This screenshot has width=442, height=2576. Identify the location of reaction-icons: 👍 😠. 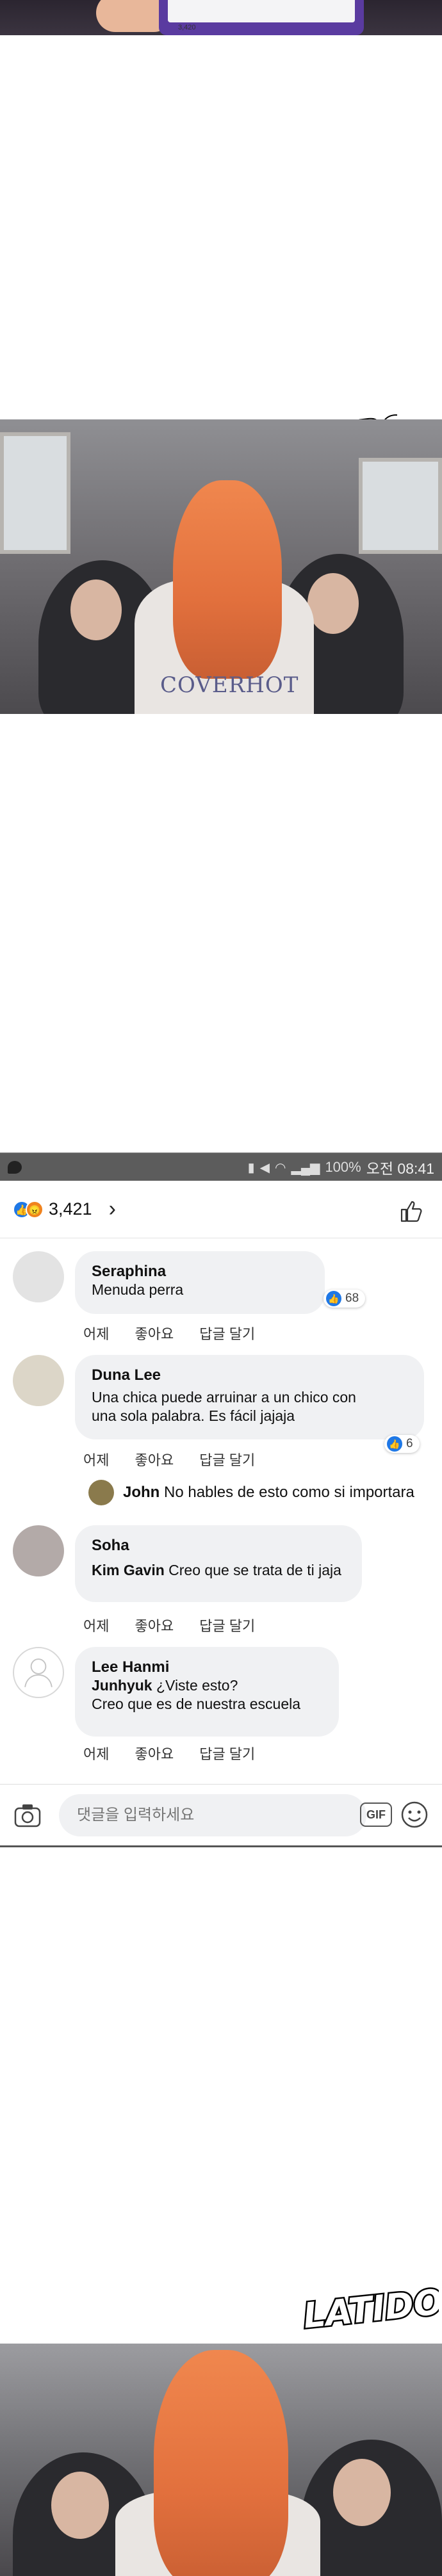
(29, 1209).